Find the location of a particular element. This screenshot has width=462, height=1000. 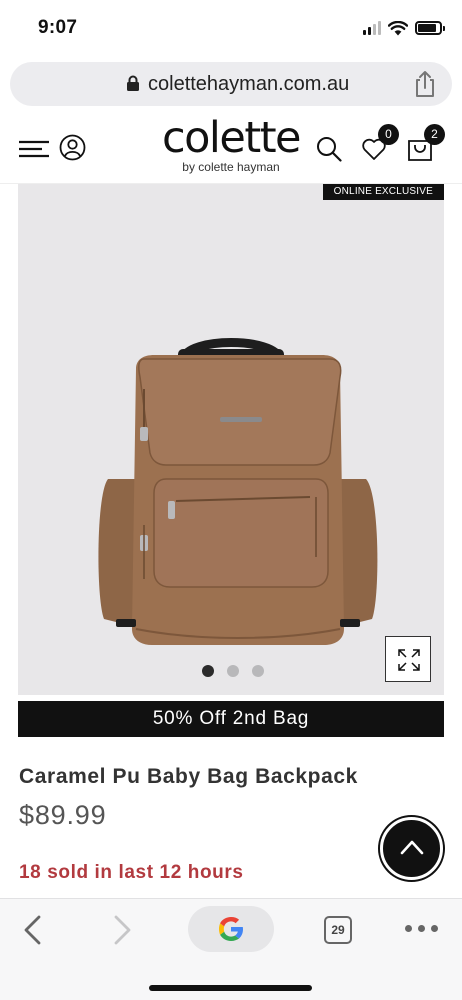

user-icon is located at coordinates (72, 147).